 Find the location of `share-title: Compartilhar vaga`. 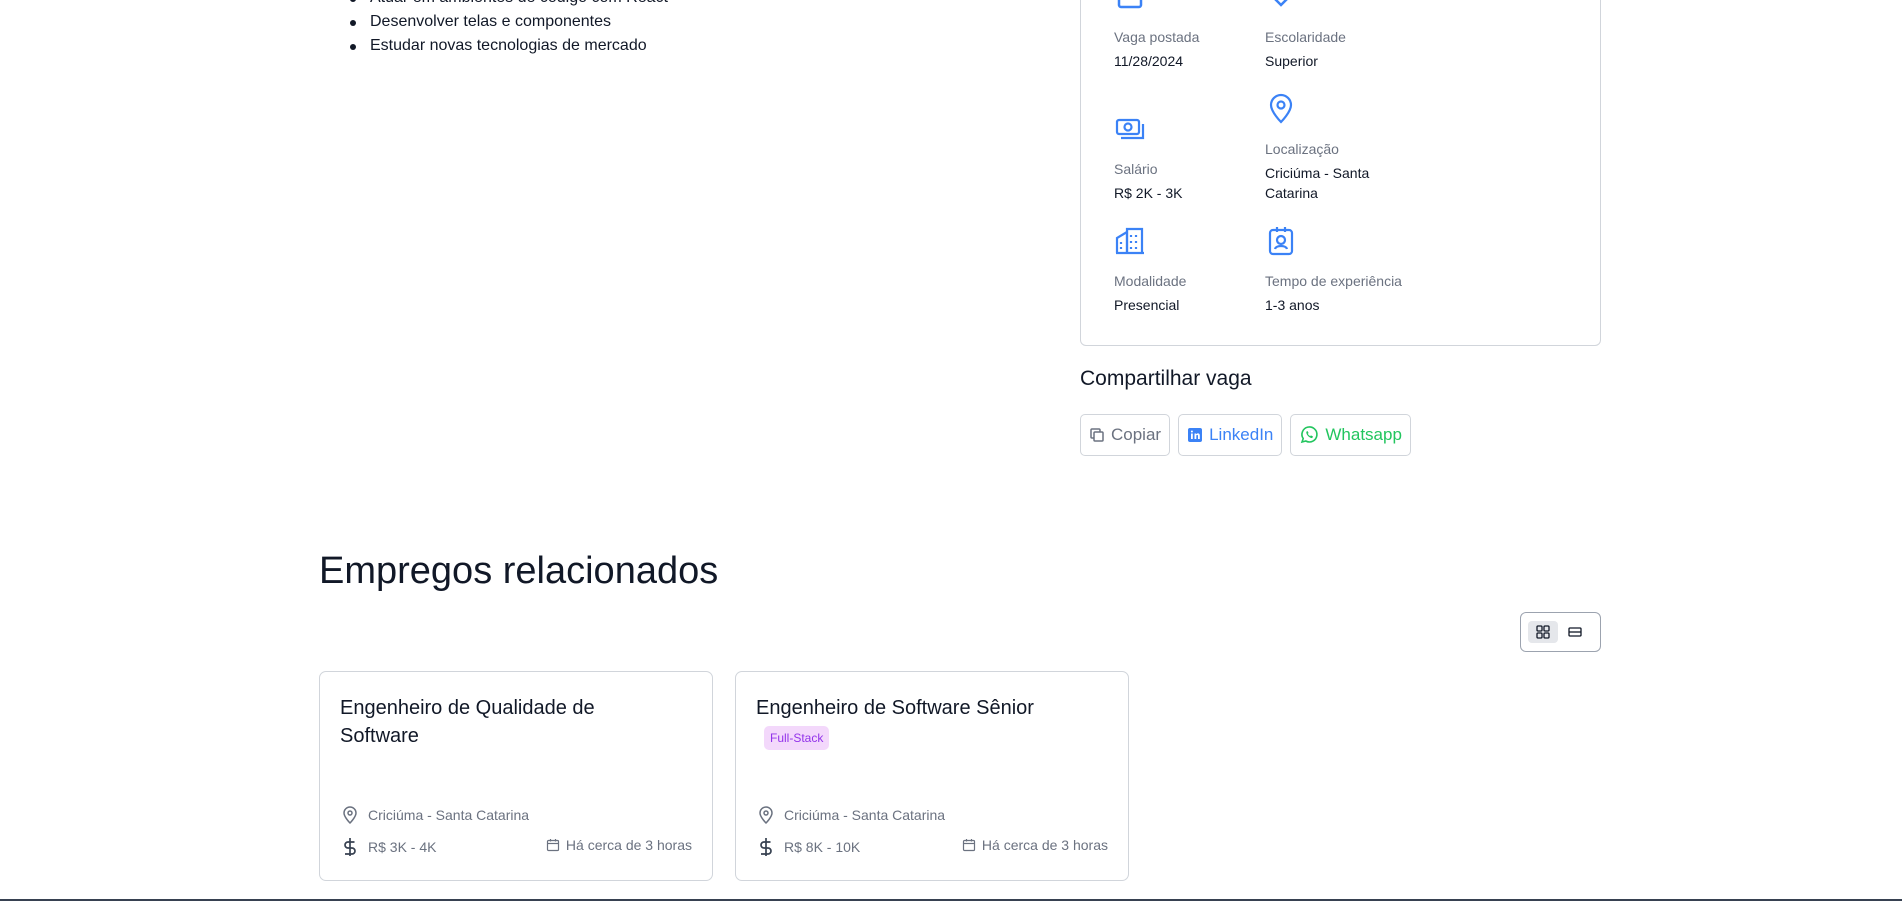

share-title: Compartilhar vaga is located at coordinates (1166, 378).